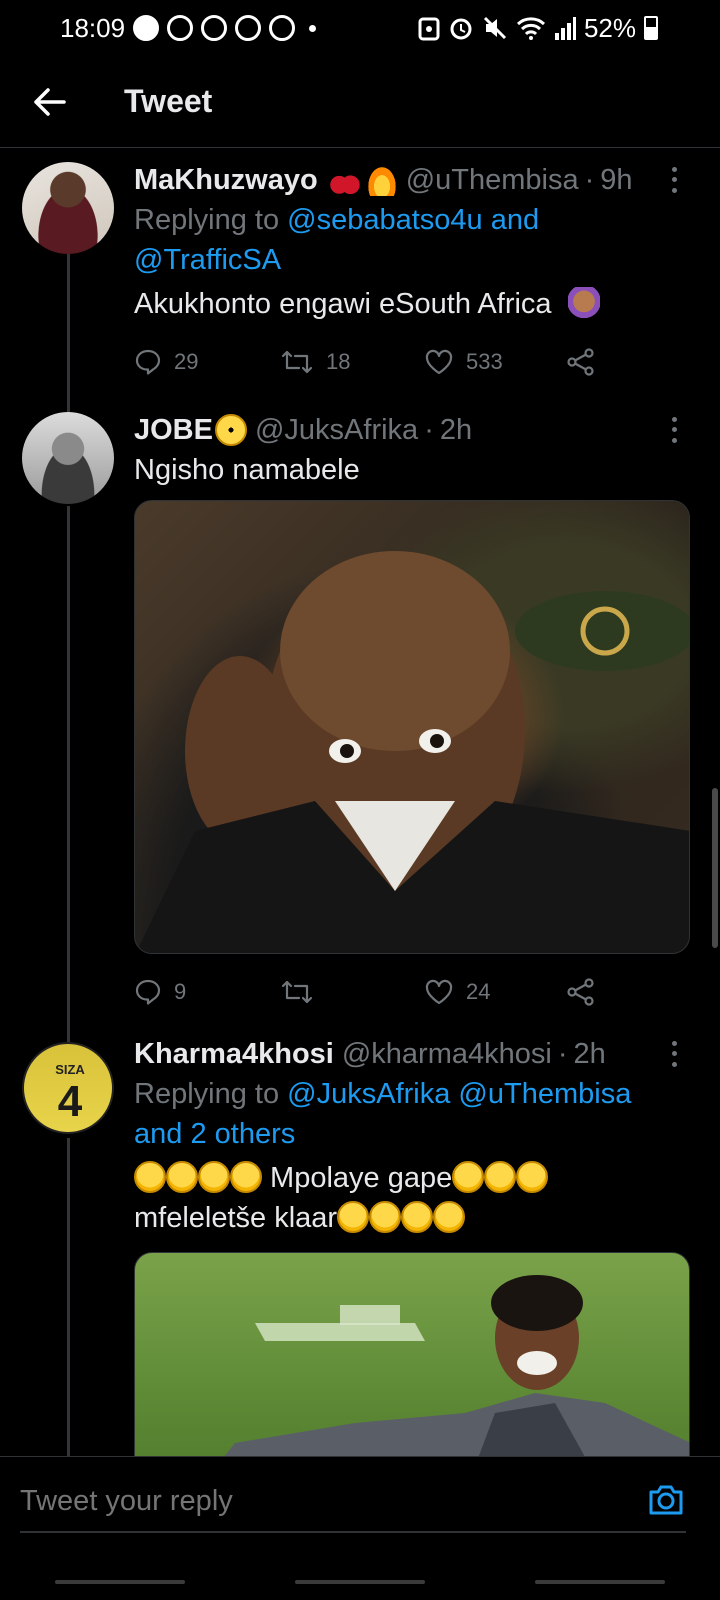 This screenshot has height=1600, width=720. What do you see at coordinates (353, 1532) in the screenshot?
I see `reply-underline` at bounding box center [353, 1532].